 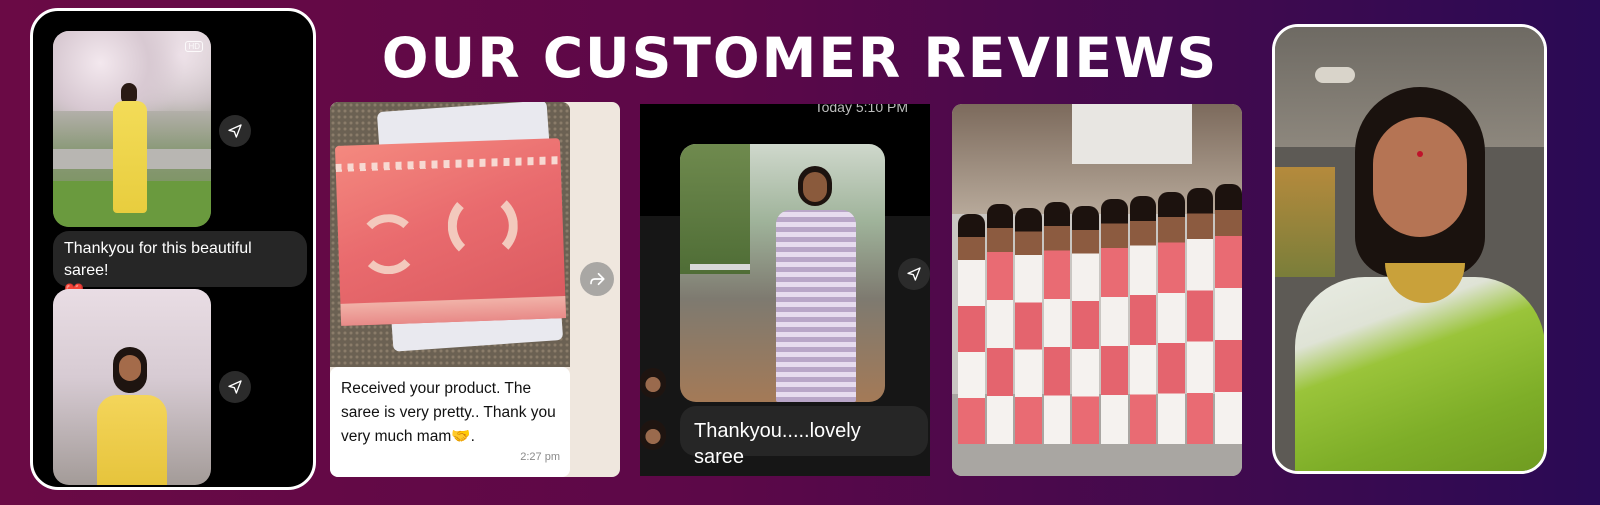 I want to click on forward-icon, so click(x=597, y=279).